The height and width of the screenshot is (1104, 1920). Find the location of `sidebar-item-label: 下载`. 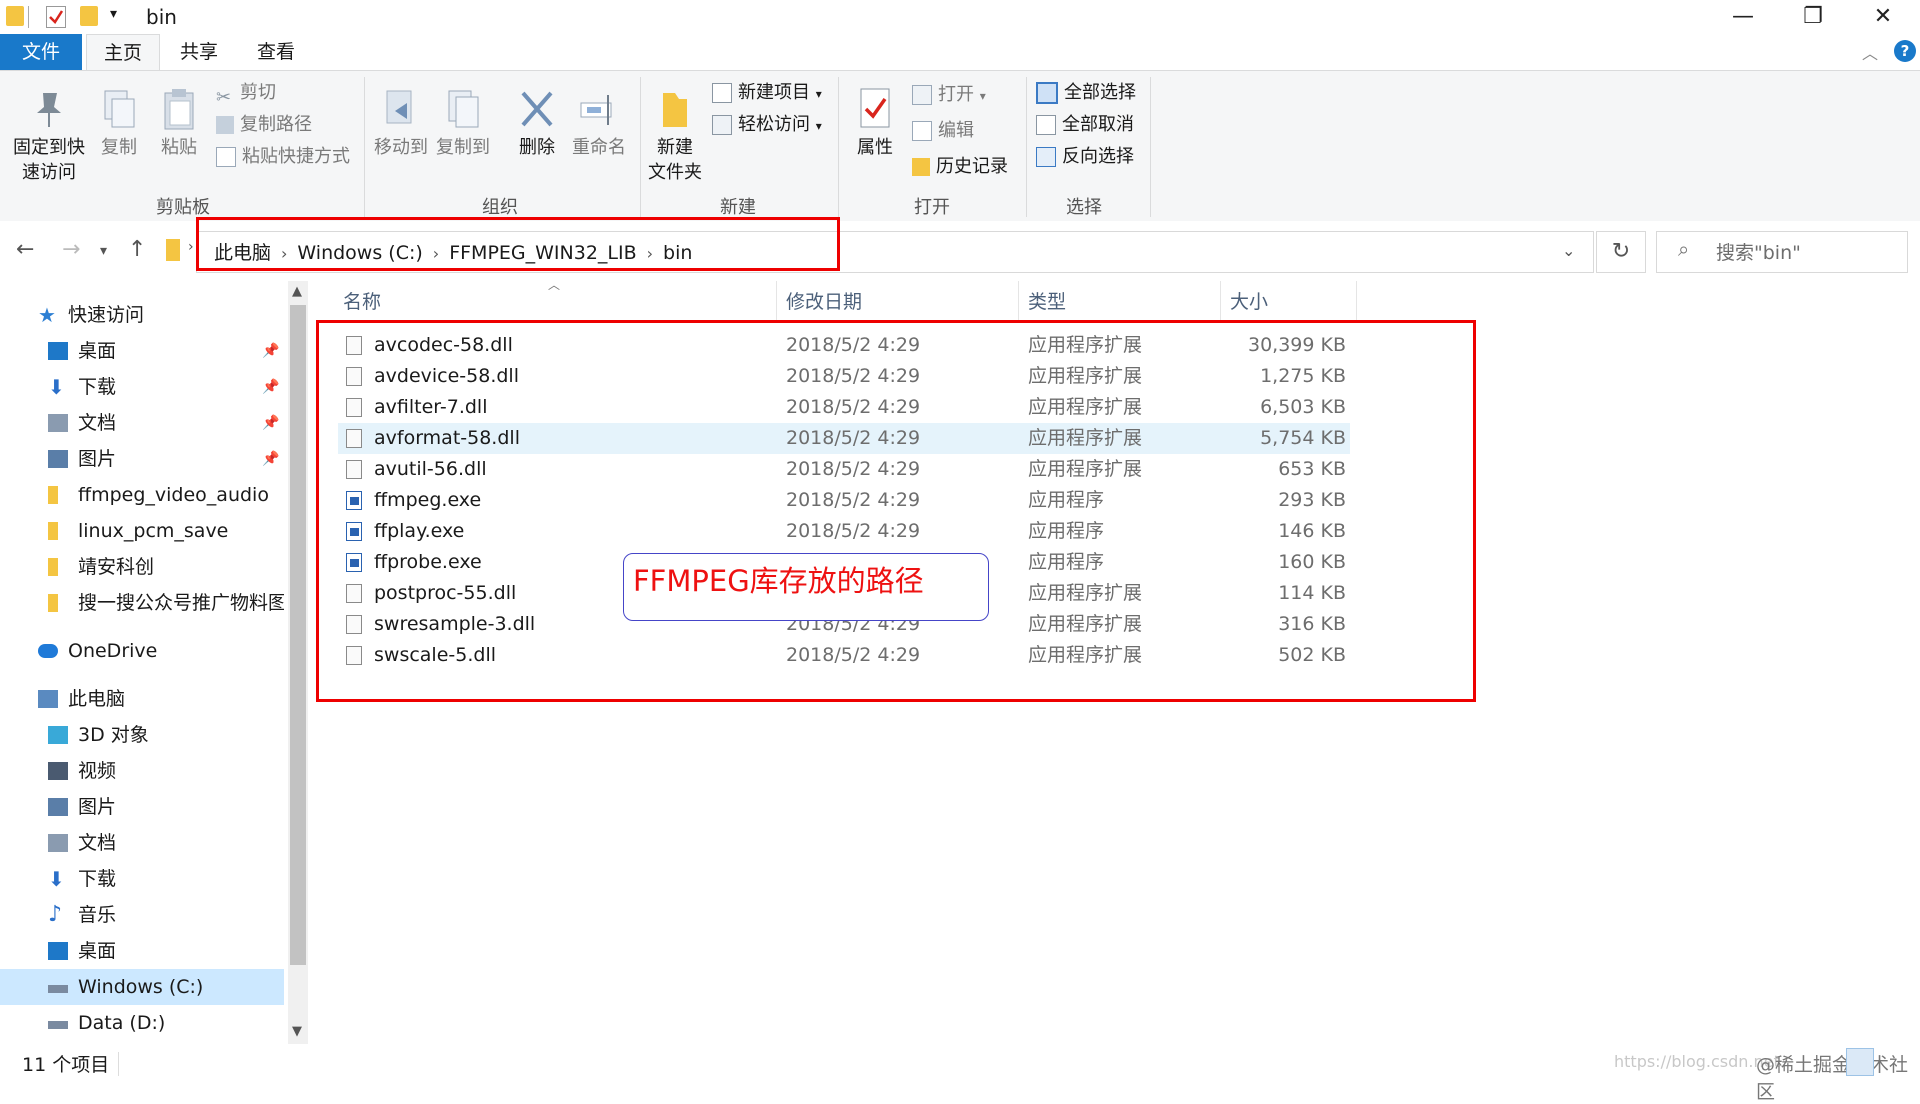

sidebar-item-label: 下载 is located at coordinates (97, 387).